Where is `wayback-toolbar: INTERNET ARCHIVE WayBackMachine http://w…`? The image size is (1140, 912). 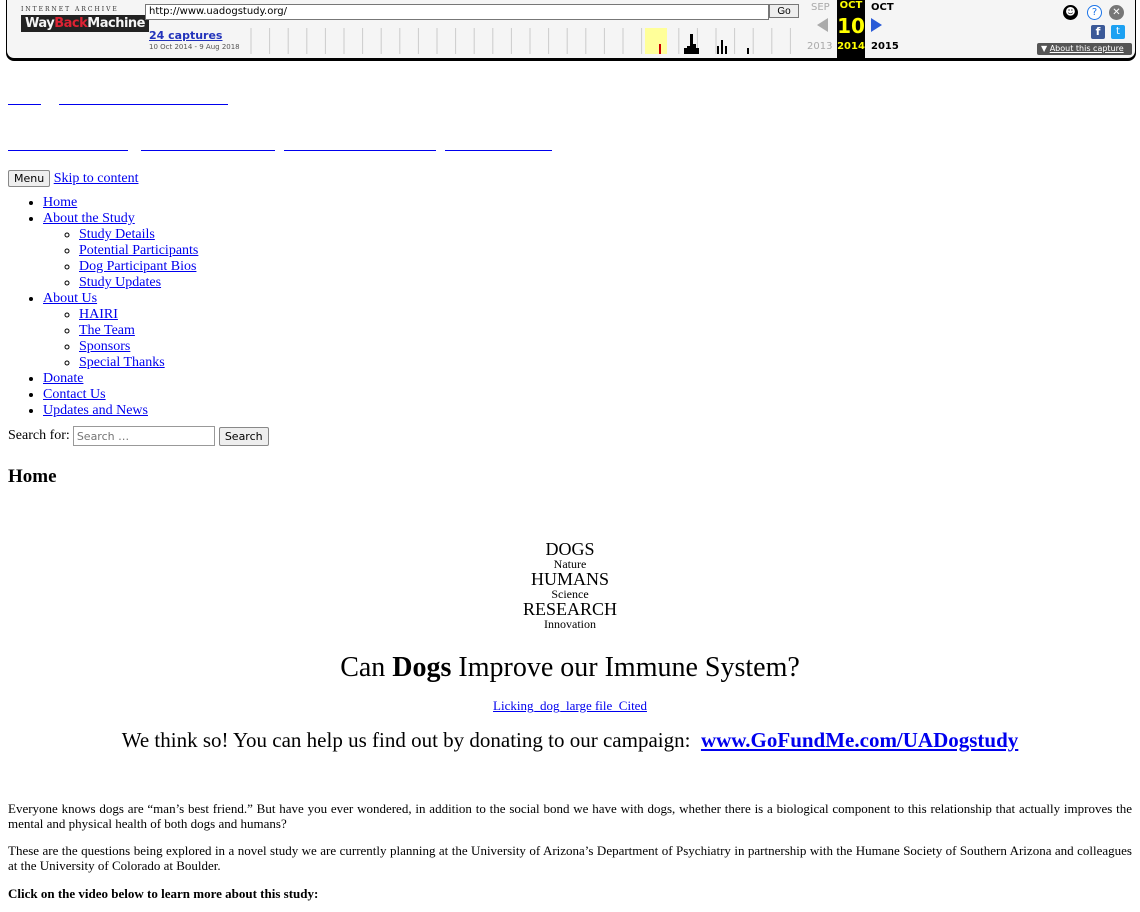 wayback-toolbar: INTERNET ARCHIVE WayBackMachine http://w… is located at coordinates (571, 29).